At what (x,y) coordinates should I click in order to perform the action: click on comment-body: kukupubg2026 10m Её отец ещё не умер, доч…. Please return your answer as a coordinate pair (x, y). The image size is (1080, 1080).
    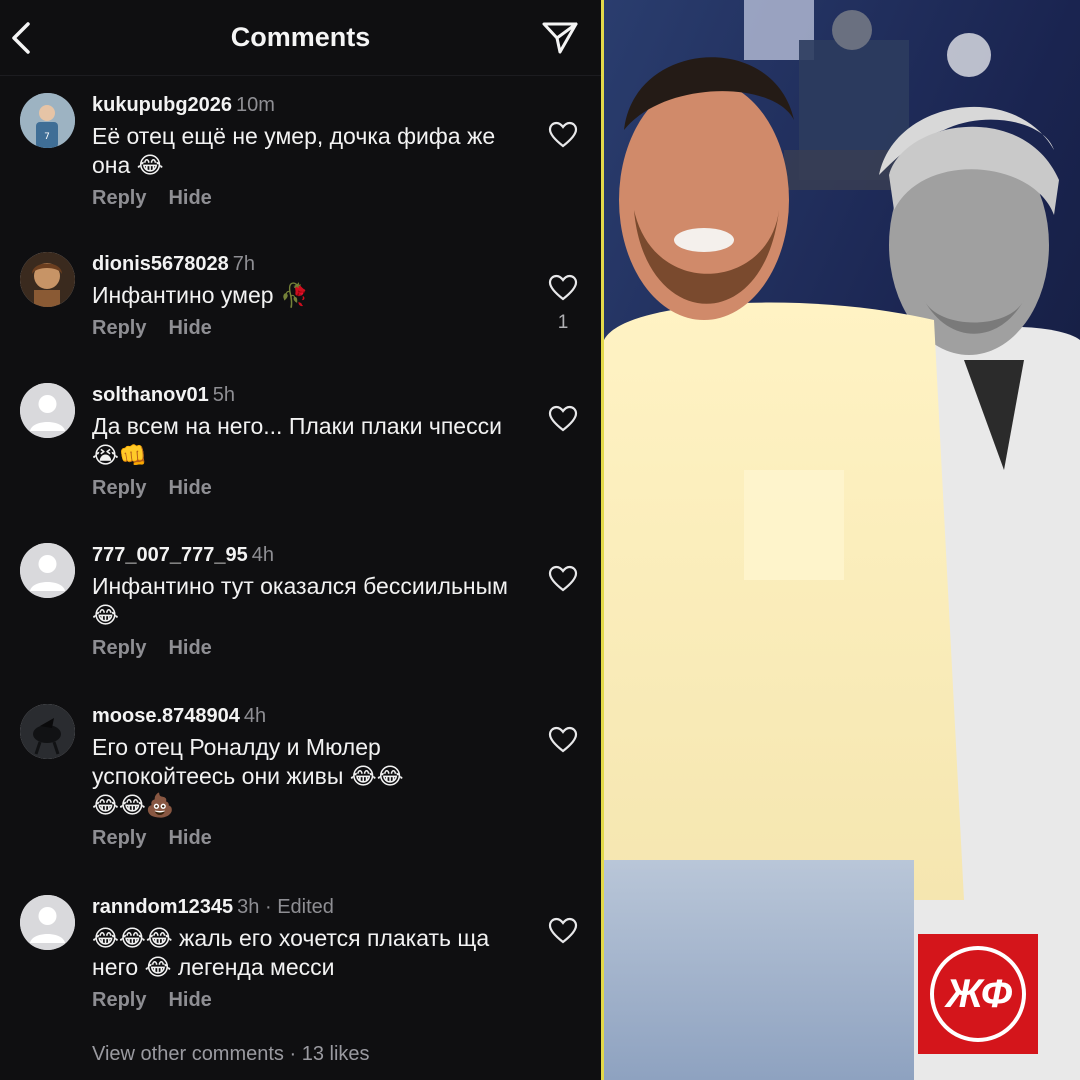
    Looking at the image, I should click on (312, 151).